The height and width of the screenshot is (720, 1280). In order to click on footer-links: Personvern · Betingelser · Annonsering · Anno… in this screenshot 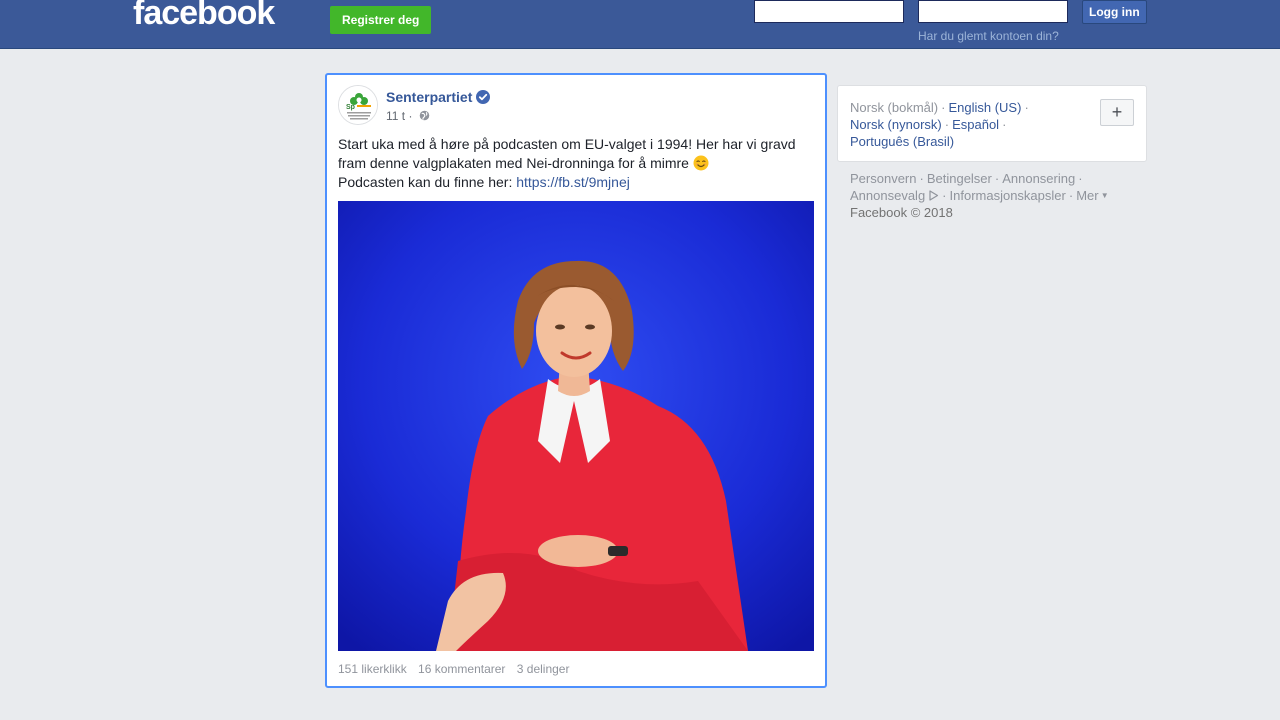, I will do `click(995, 195)`.